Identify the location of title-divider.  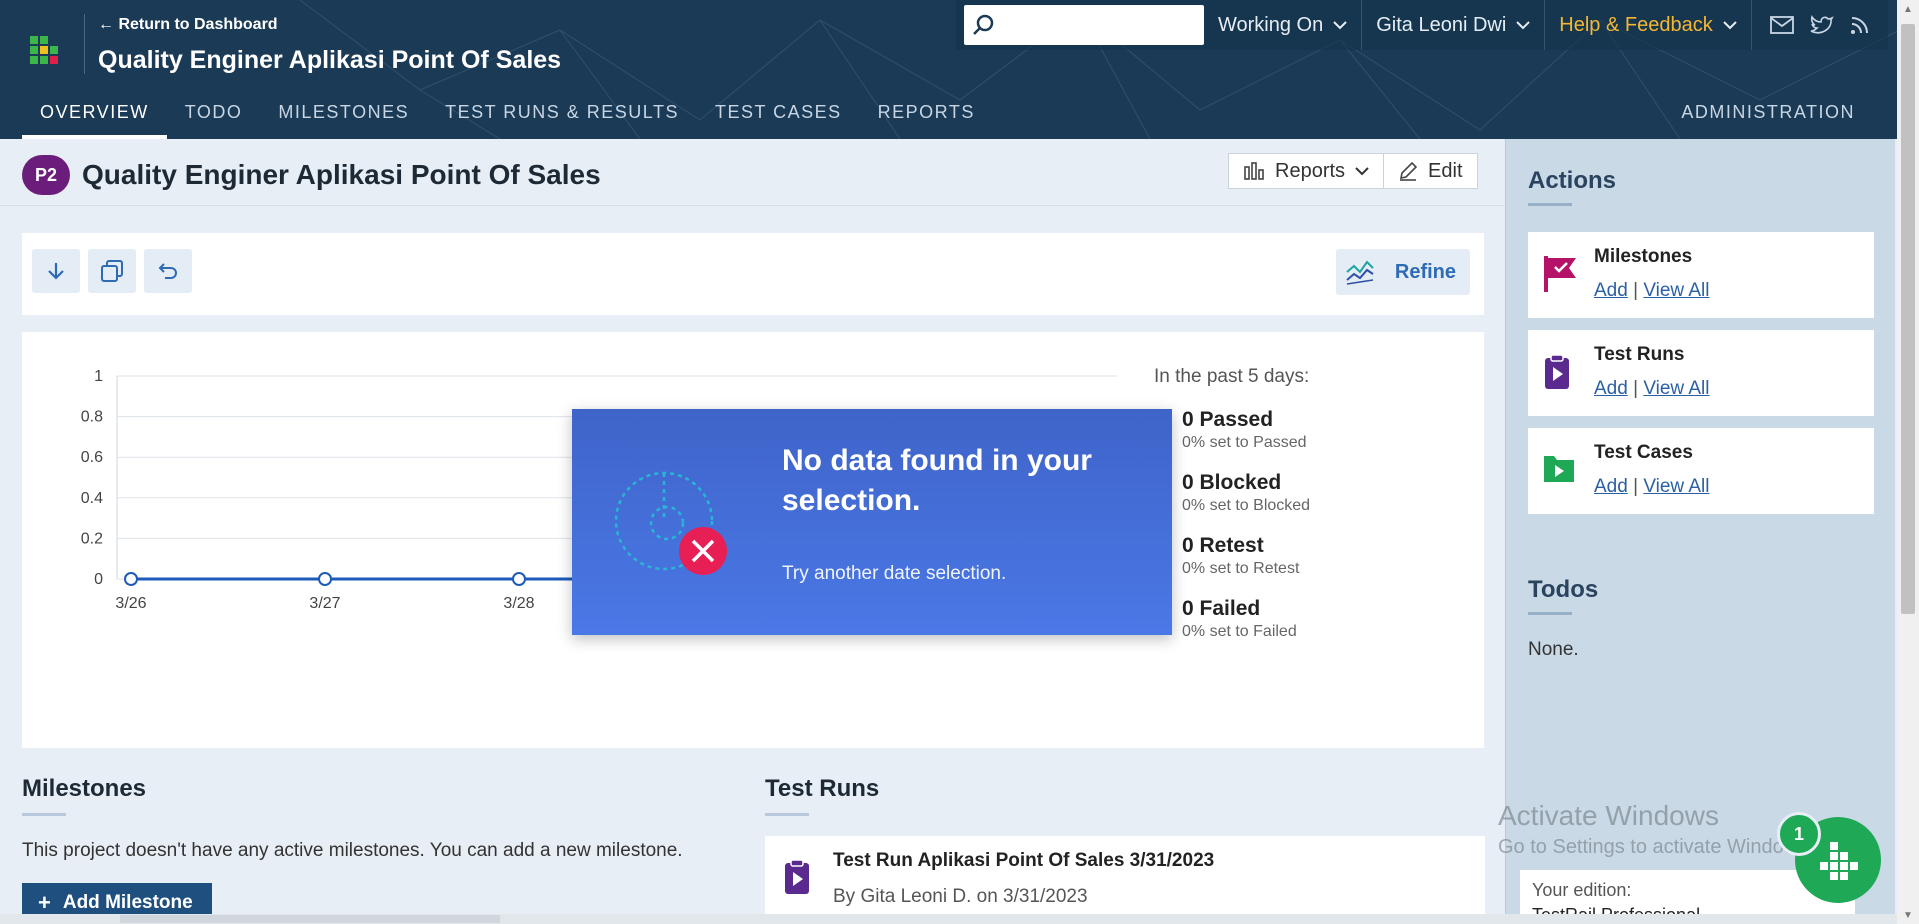
(752, 205).